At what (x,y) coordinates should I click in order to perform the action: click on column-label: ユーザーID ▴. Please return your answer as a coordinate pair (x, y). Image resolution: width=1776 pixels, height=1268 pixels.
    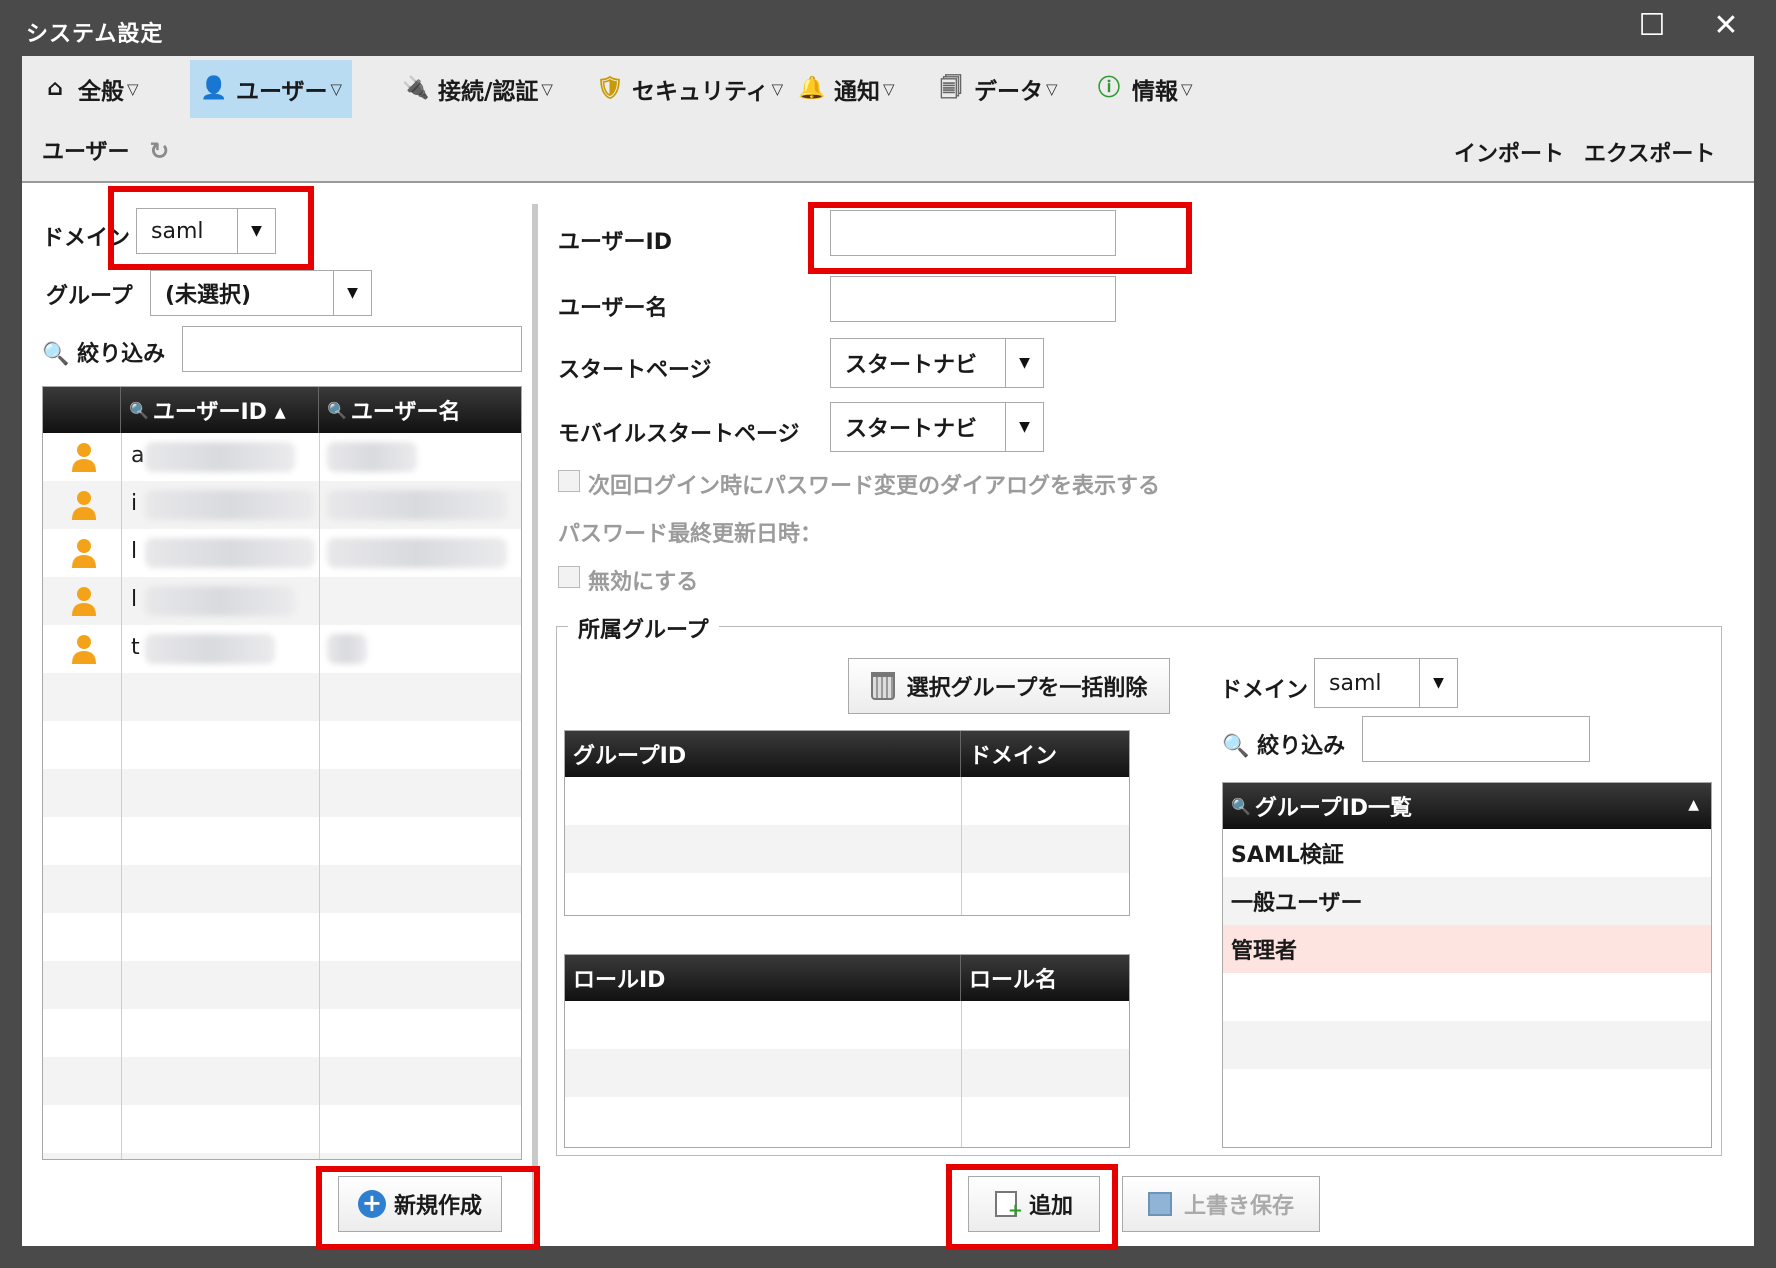
    Looking at the image, I should click on (219, 412).